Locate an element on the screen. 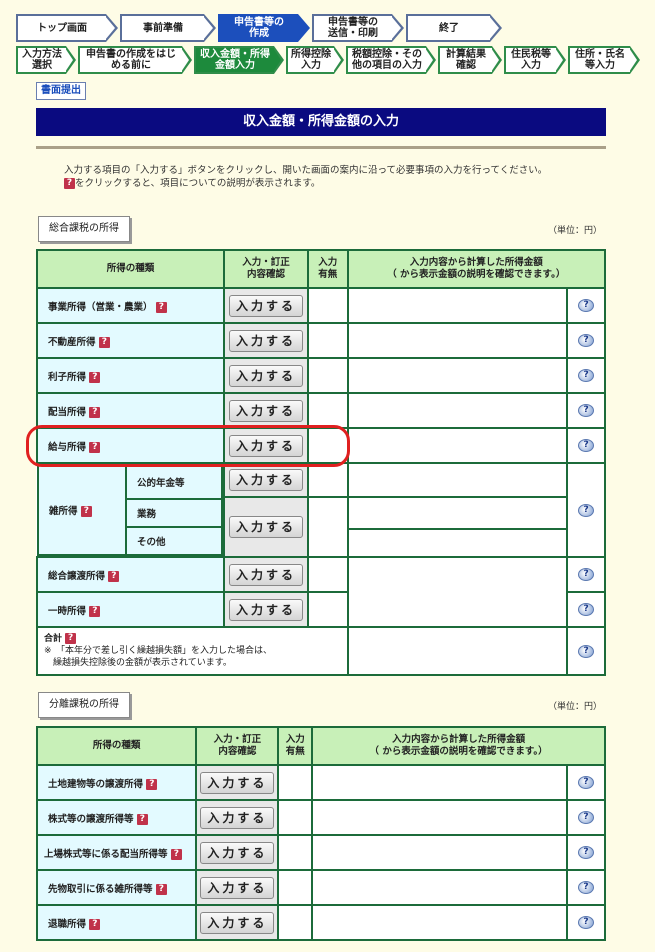 Image resolution: width=655 pixels, height=952 pixels. step-create: 申告書等の 作成 is located at coordinates (264, 28).